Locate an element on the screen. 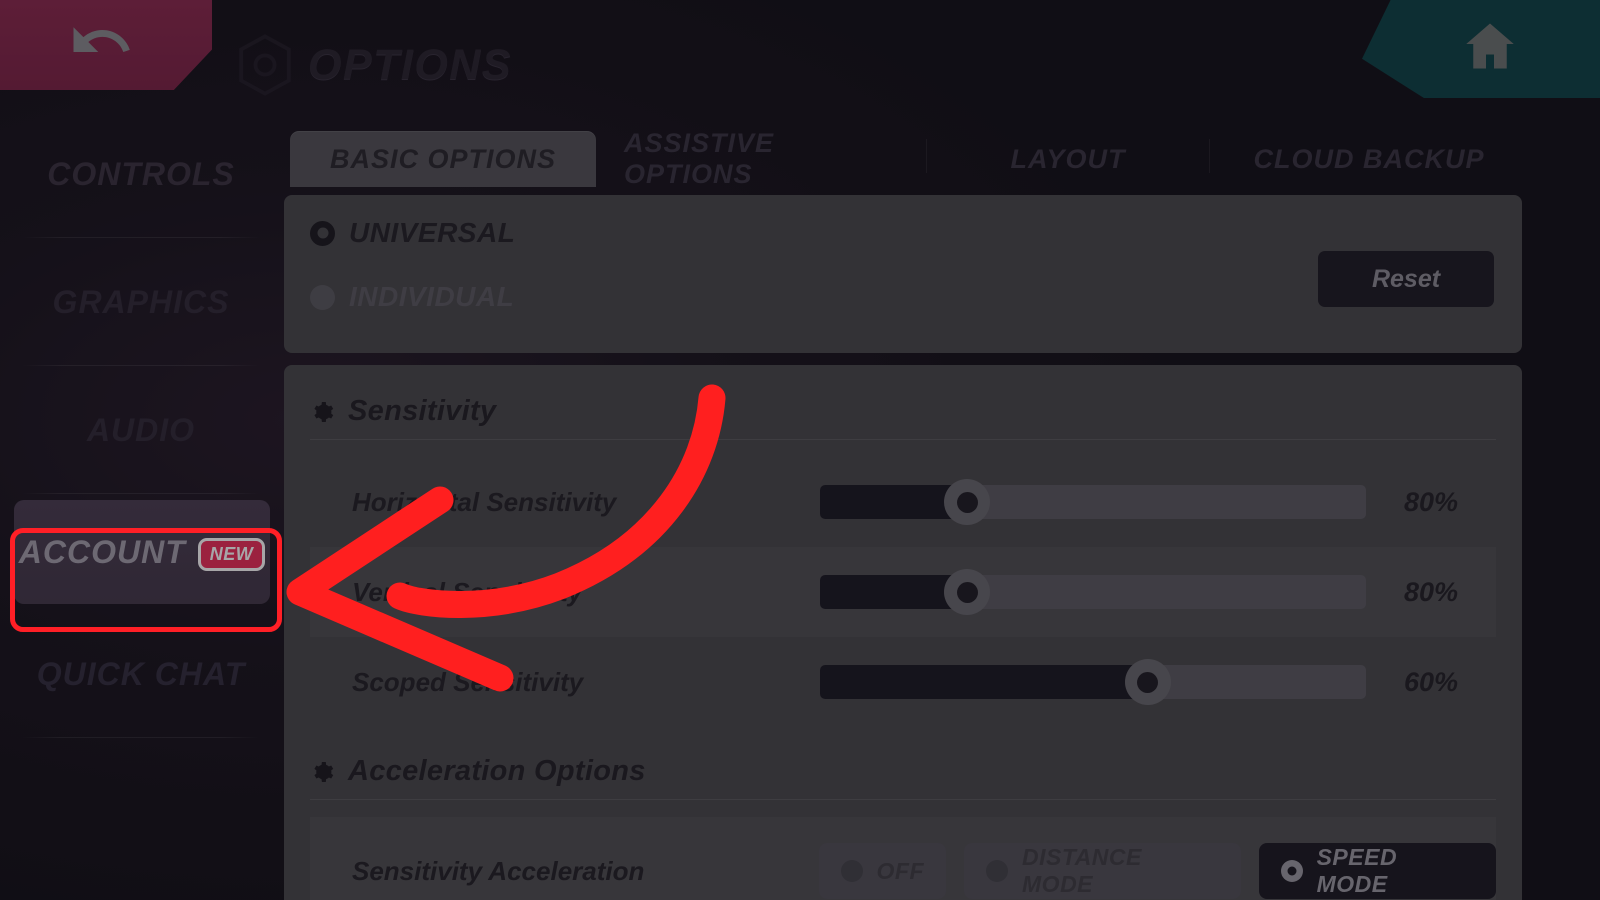  tab-label: BASIC OPTIONS is located at coordinates (443, 158).